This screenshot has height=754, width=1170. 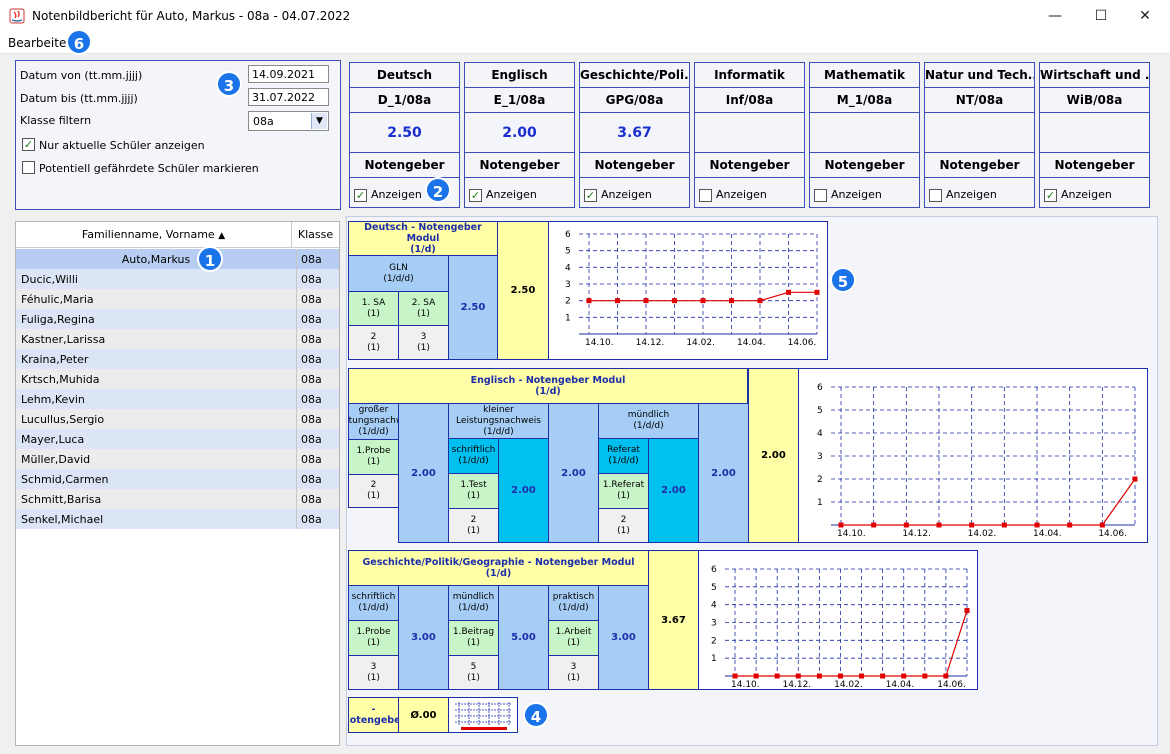 What do you see at coordinates (700, 343) in the screenshot?
I see `x-tick-label: 14.02.` at bounding box center [700, 343].